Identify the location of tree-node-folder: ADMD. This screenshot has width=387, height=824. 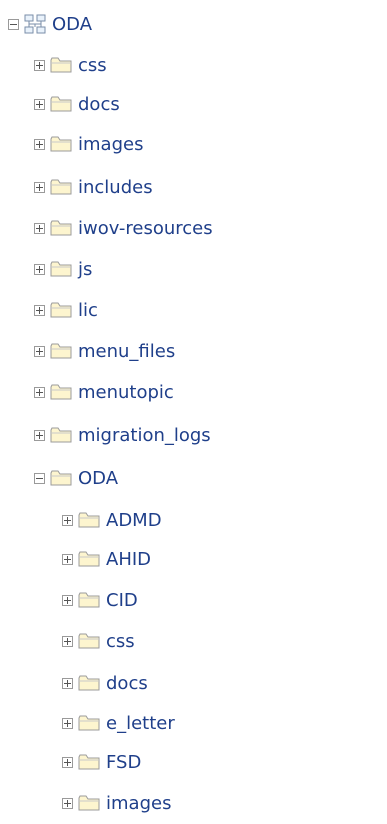
(112, 520).